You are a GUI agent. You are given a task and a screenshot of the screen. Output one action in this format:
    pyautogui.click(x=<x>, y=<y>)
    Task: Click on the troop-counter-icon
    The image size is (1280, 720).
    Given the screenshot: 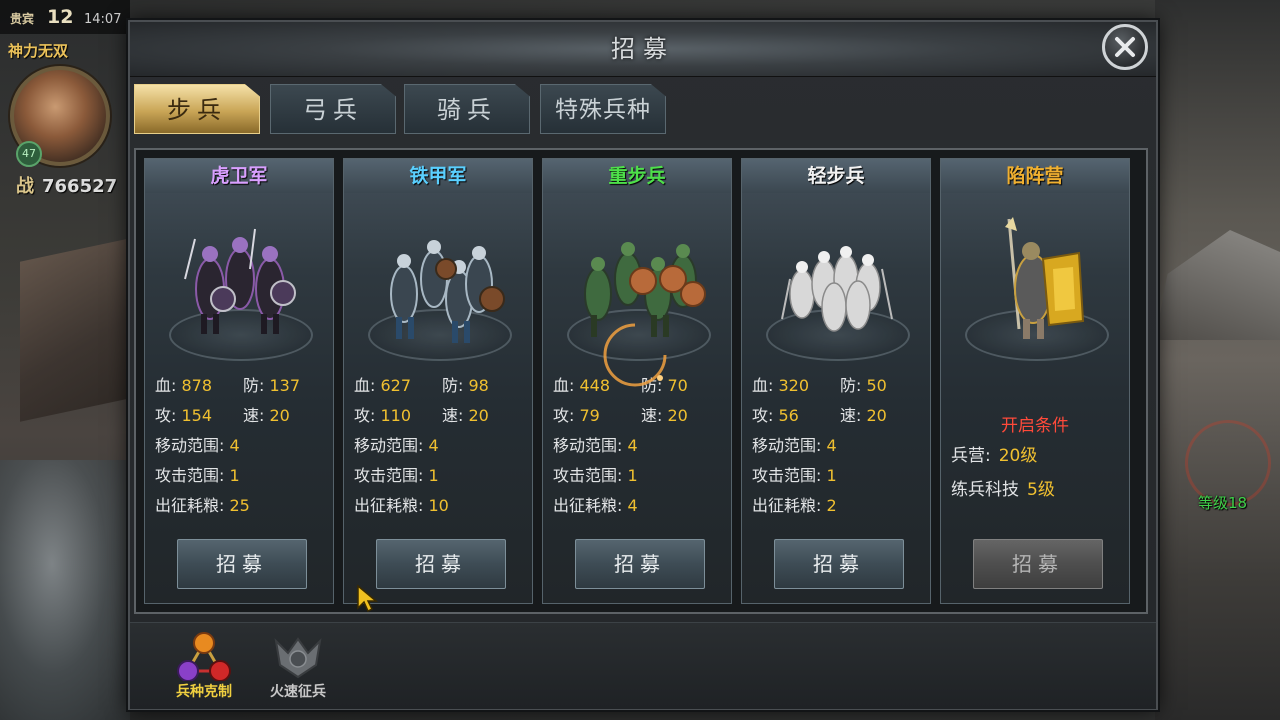 What is the action you would take?
    pyautogui.click(x=204, y=657)
    